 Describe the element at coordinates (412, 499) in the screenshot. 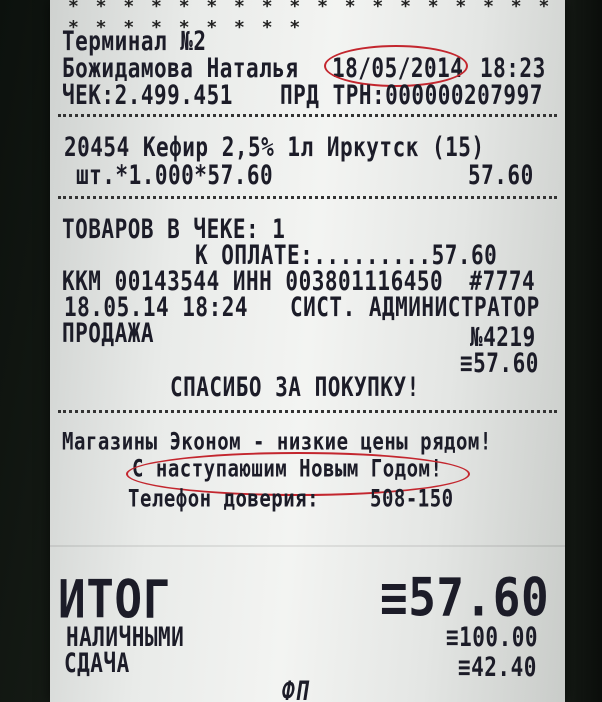

I see `phone-number: 508-150` at that location.